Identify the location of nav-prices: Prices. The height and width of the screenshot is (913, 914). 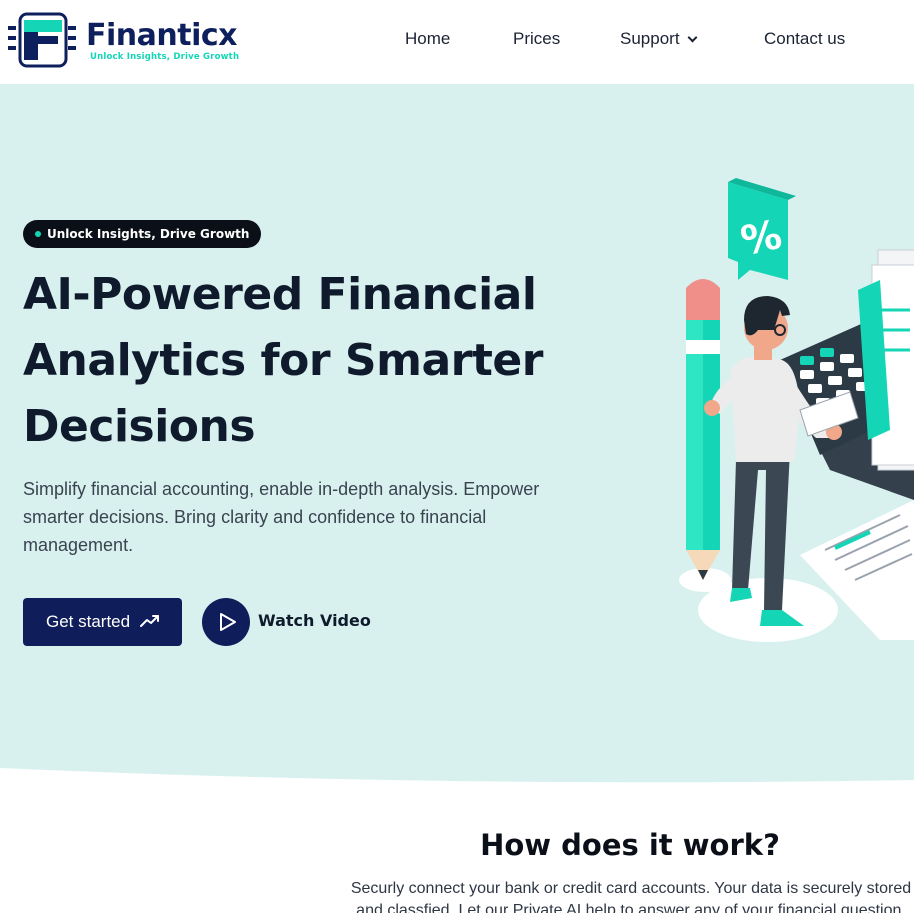
(536, 39).